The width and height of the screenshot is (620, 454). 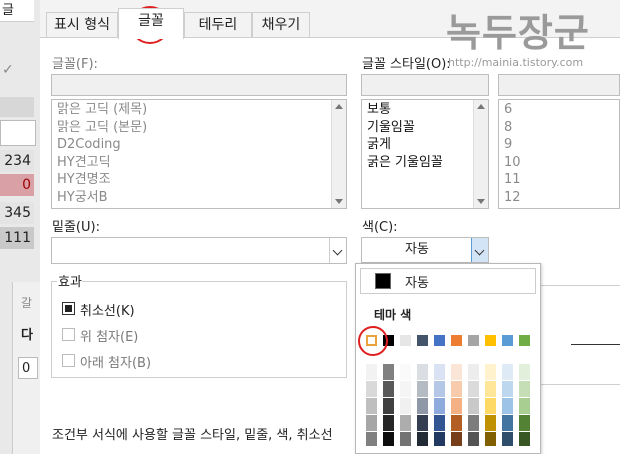 What do you see at coordinates (425, 163) in the screenshot?
I see `font-style-item: 굵은 기울임꼴` at bounding box center [425, 163].